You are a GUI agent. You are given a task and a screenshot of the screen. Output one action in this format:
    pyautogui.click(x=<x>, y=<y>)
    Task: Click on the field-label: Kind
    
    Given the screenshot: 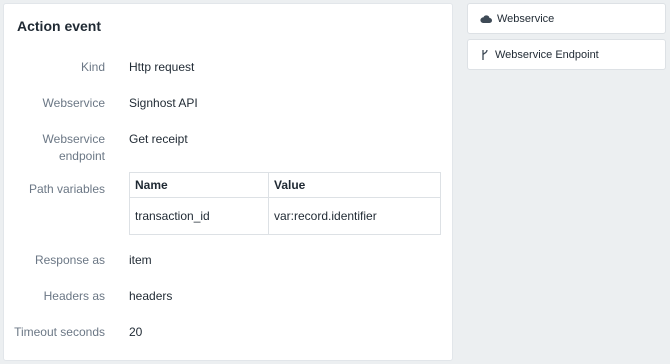 What is the action you would take?
    pyautogui.click(x=92, y=67)
    